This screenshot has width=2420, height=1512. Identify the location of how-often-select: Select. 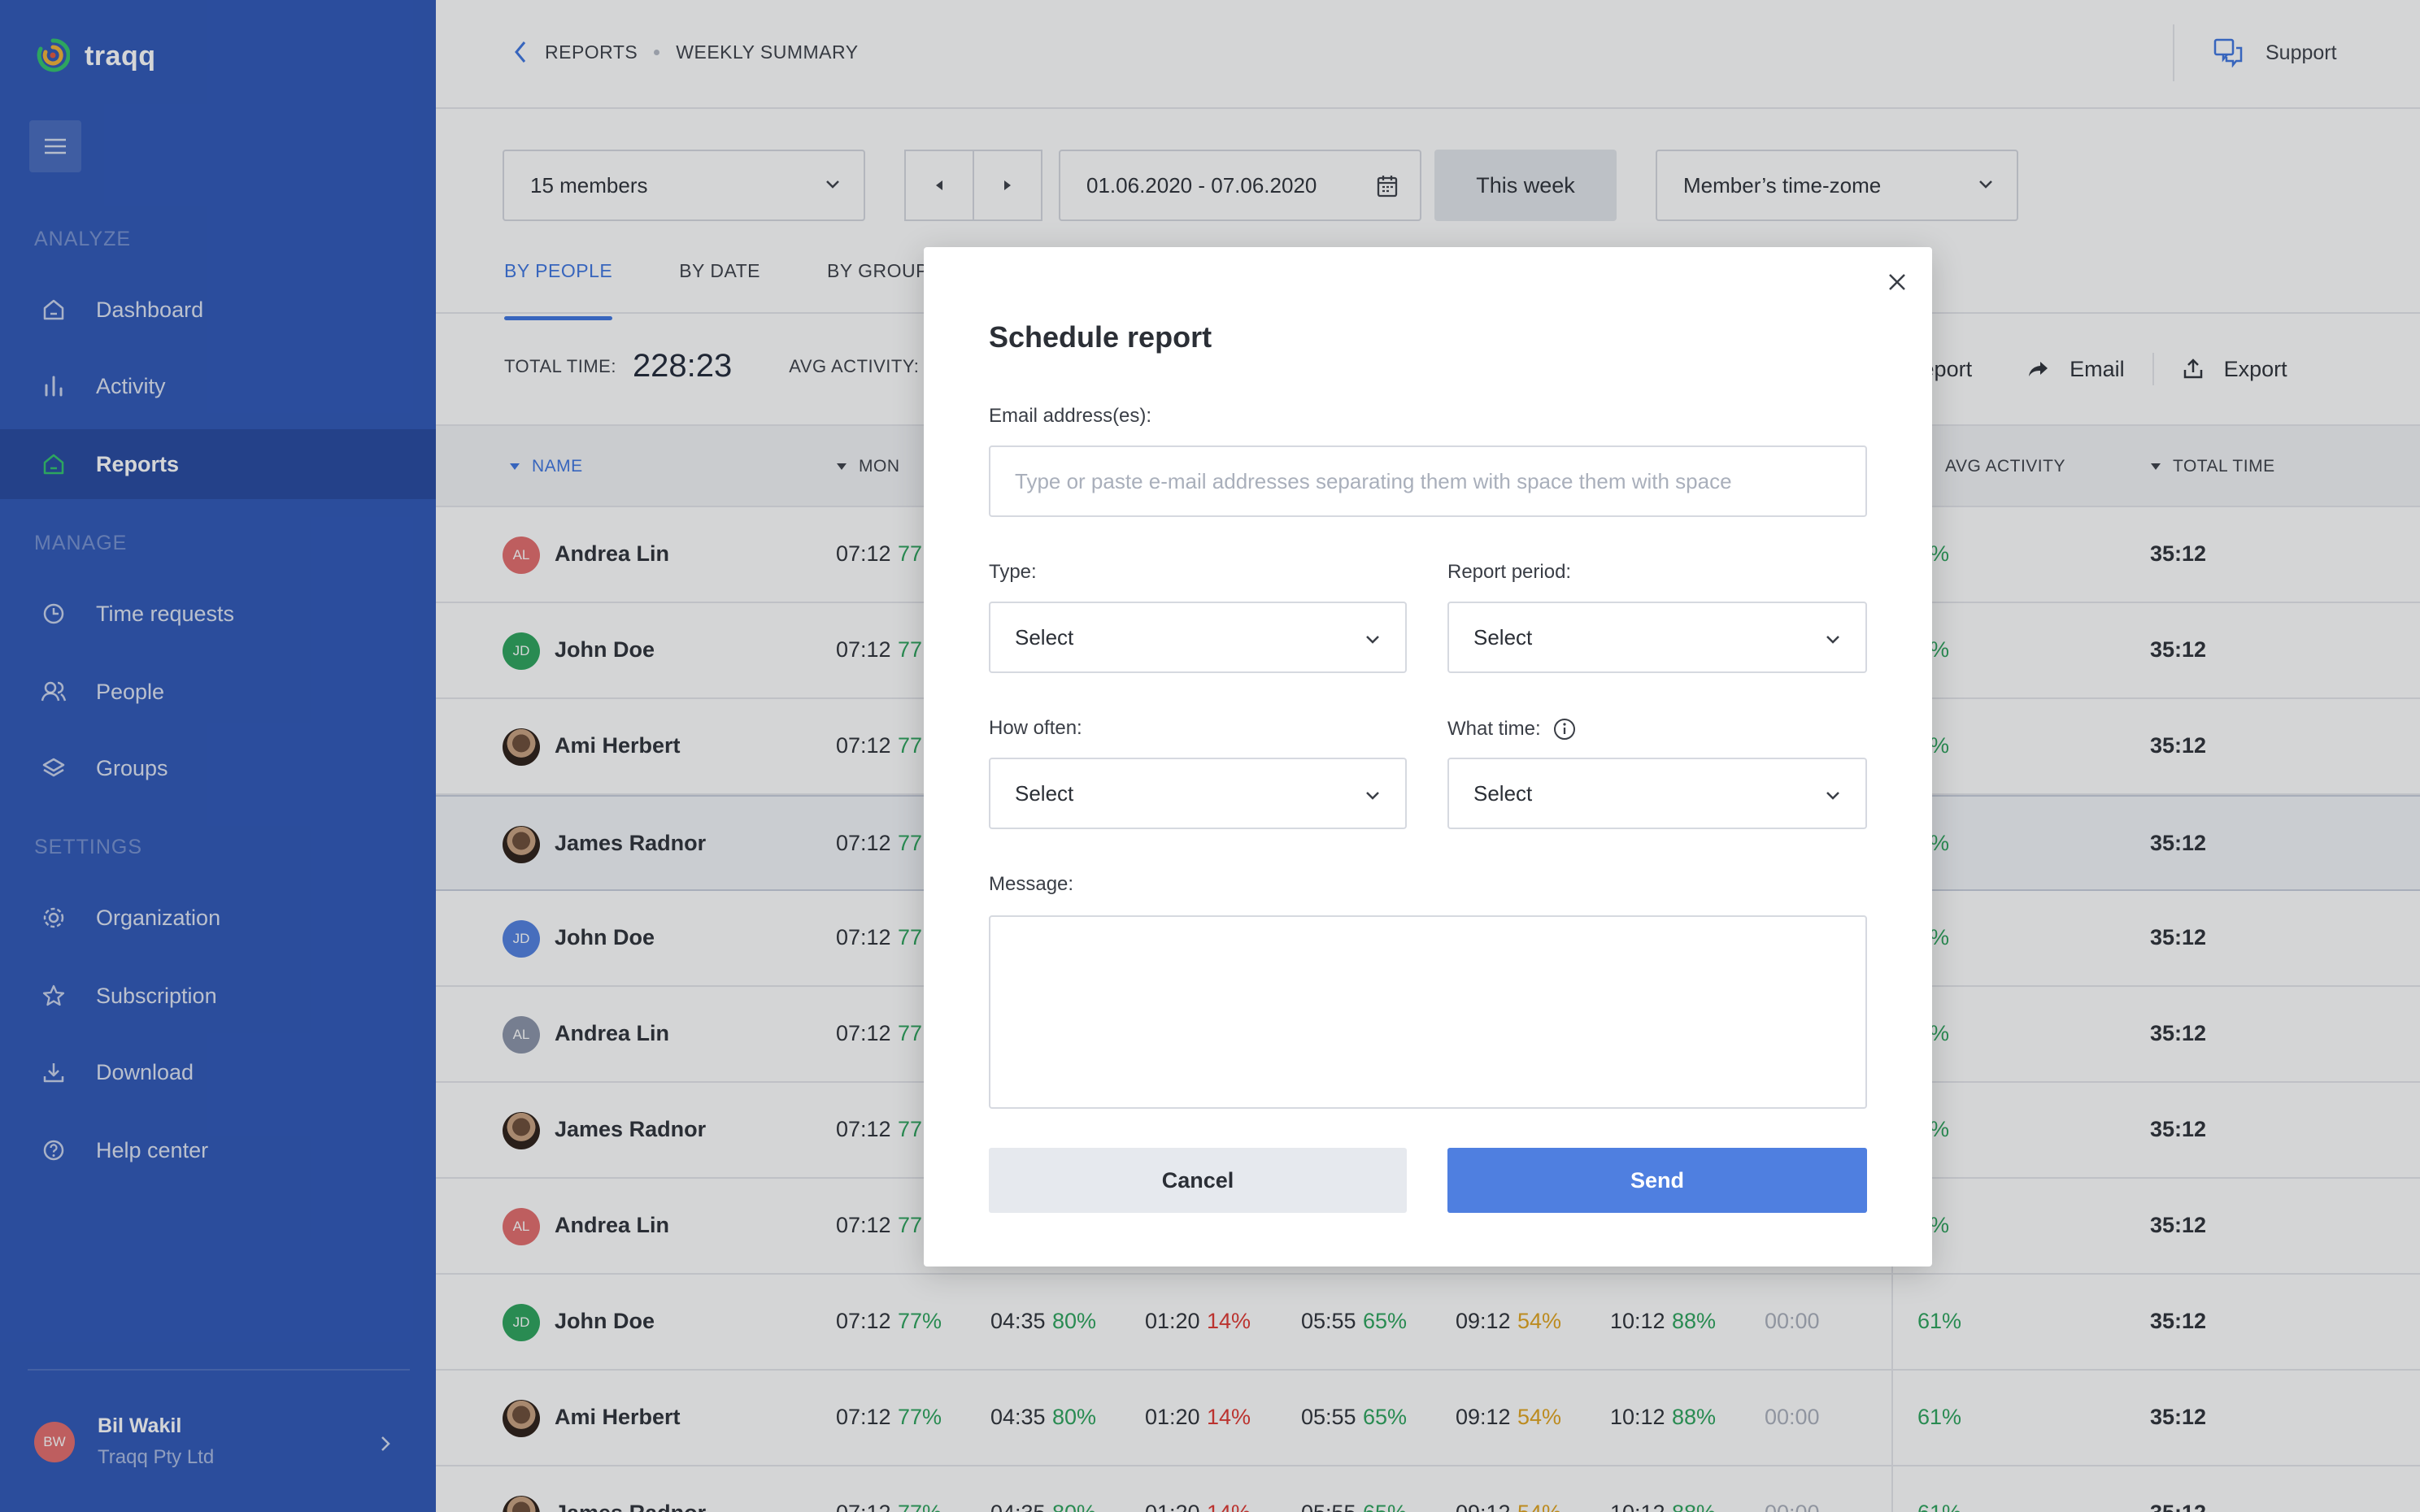
(1198, 793).